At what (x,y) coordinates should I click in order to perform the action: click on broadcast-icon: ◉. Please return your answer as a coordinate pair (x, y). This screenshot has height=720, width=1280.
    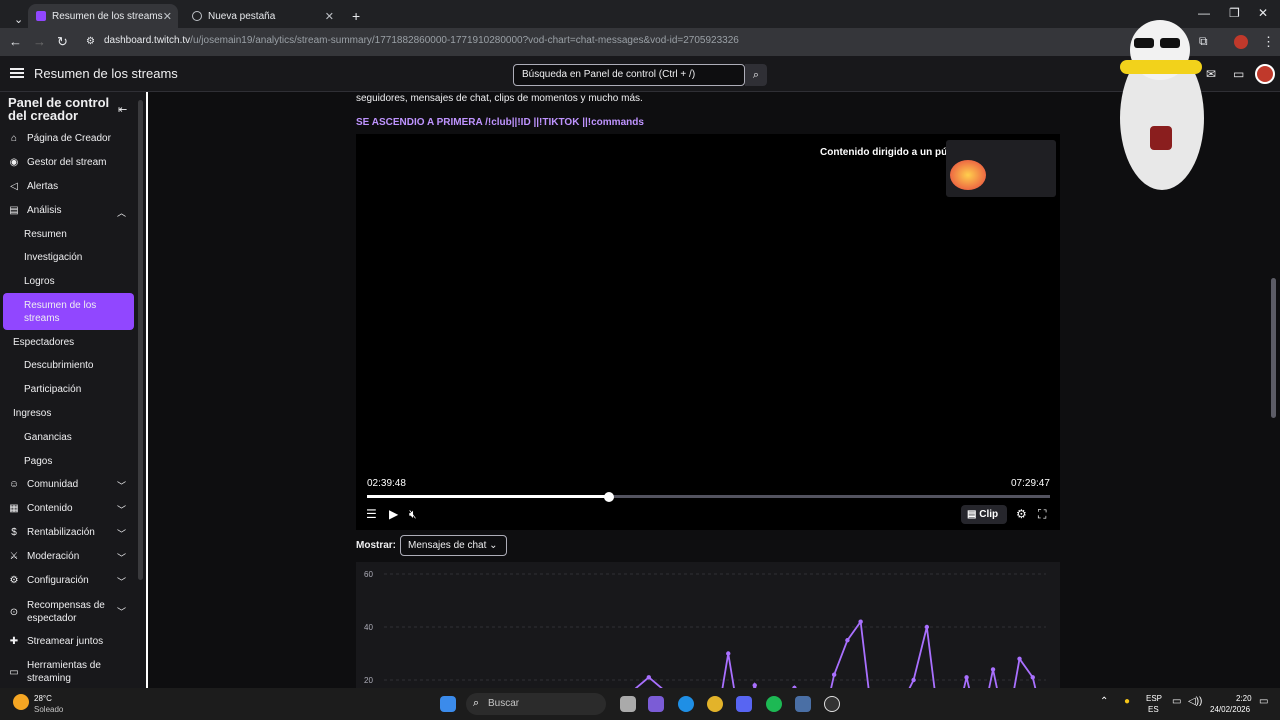
    Looking at the image, I should click on (14, 162).